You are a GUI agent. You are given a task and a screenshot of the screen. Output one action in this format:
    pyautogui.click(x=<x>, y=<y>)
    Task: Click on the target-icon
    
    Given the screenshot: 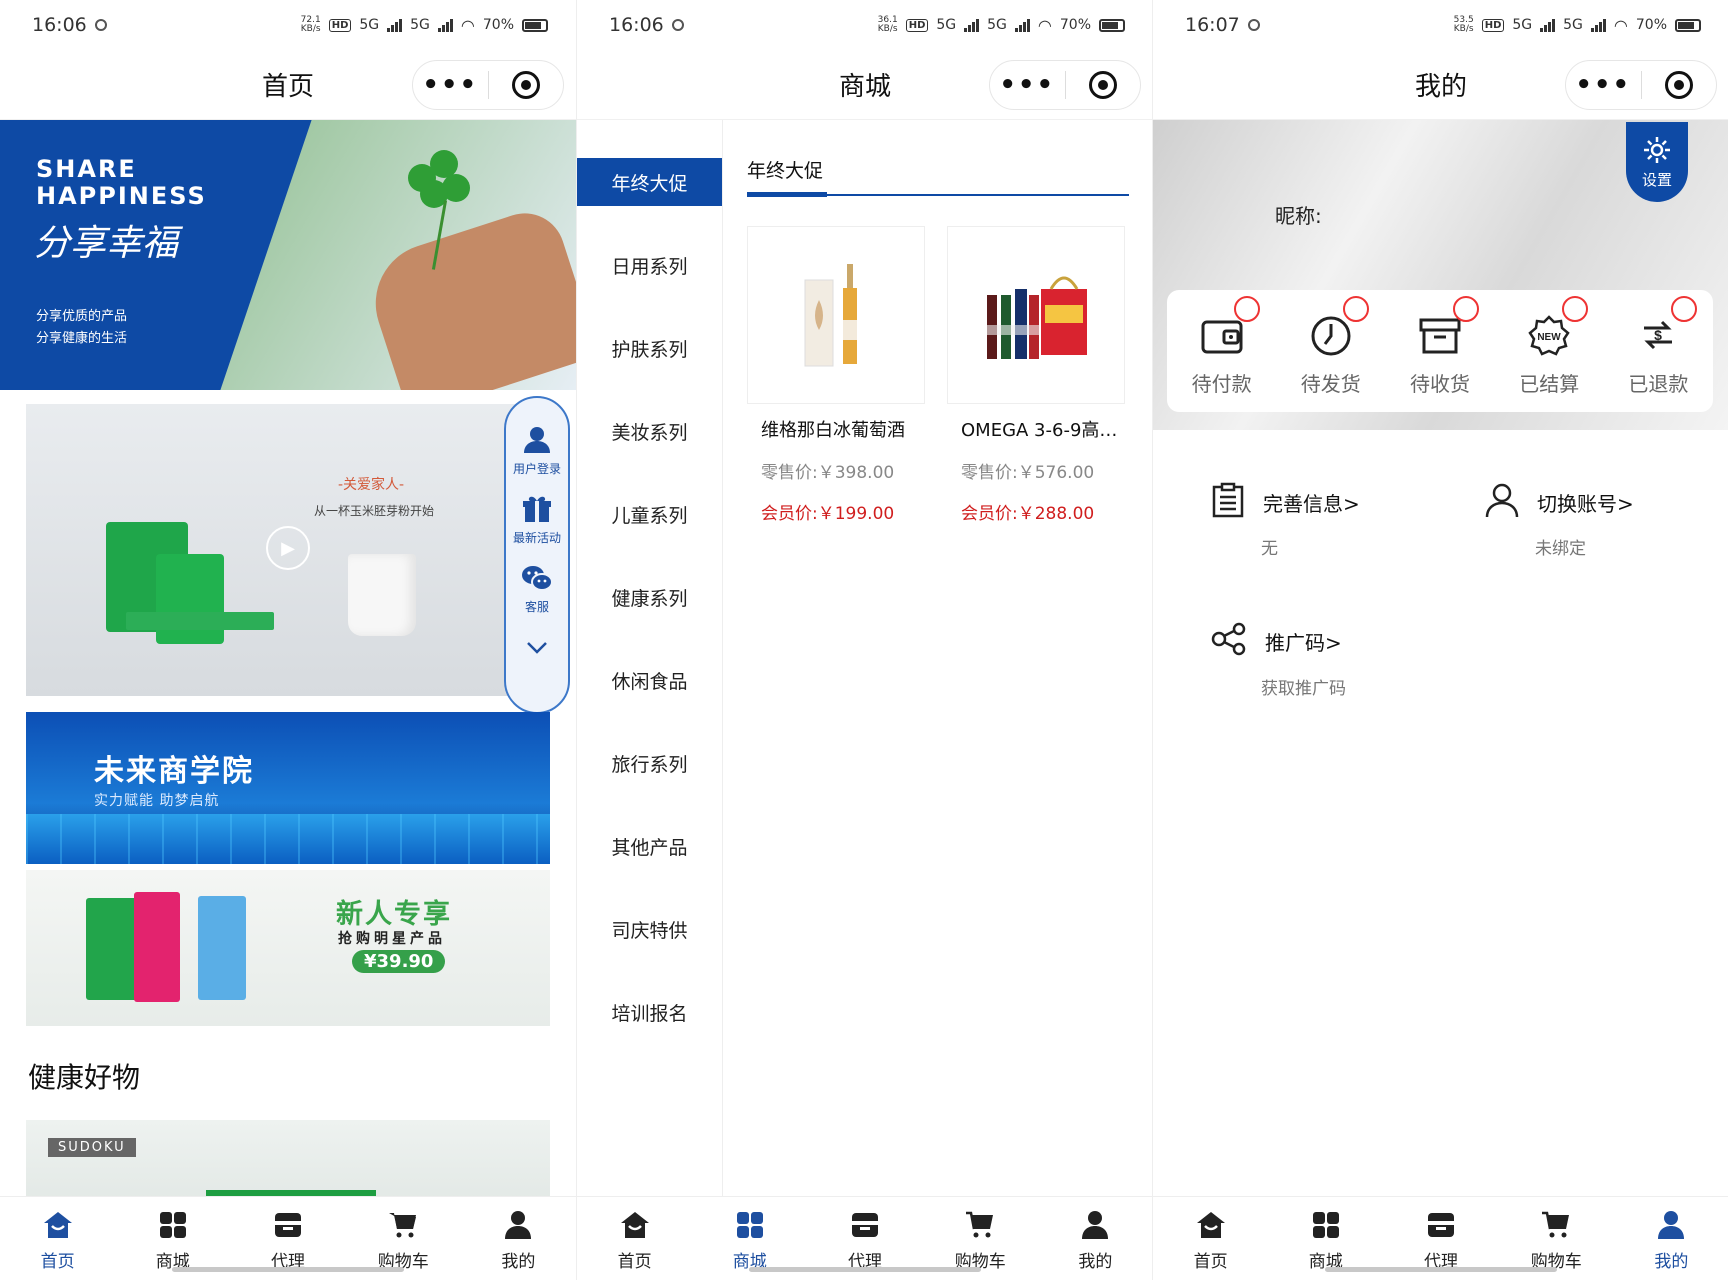 What is the action you would take?
    pyautogui.click(x=525, y=85)
    